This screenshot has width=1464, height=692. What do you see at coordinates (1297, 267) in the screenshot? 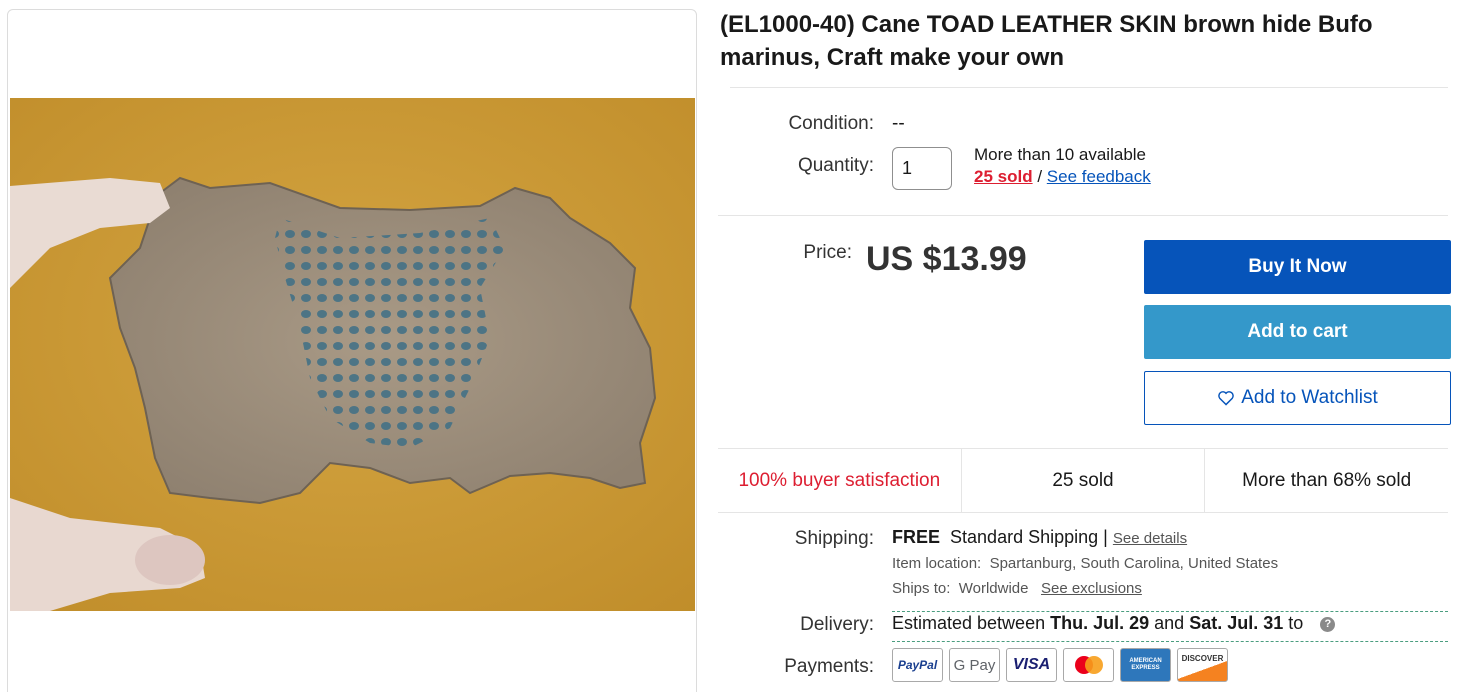
I see `buy-it-now-button: Buy It Now` at bounding box center [1297, 267].